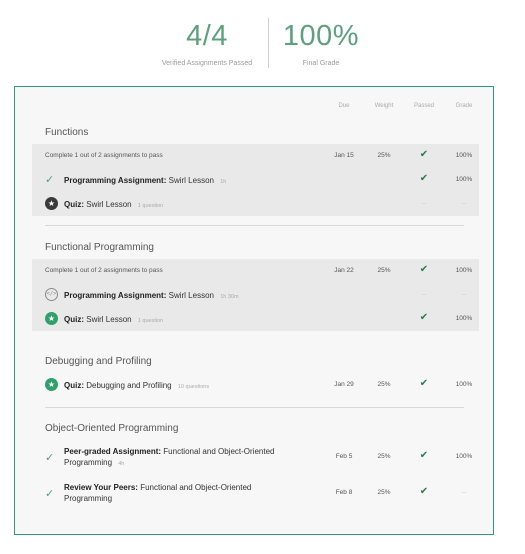  I want to click on due-date: Jan 29, so click(344, 384).